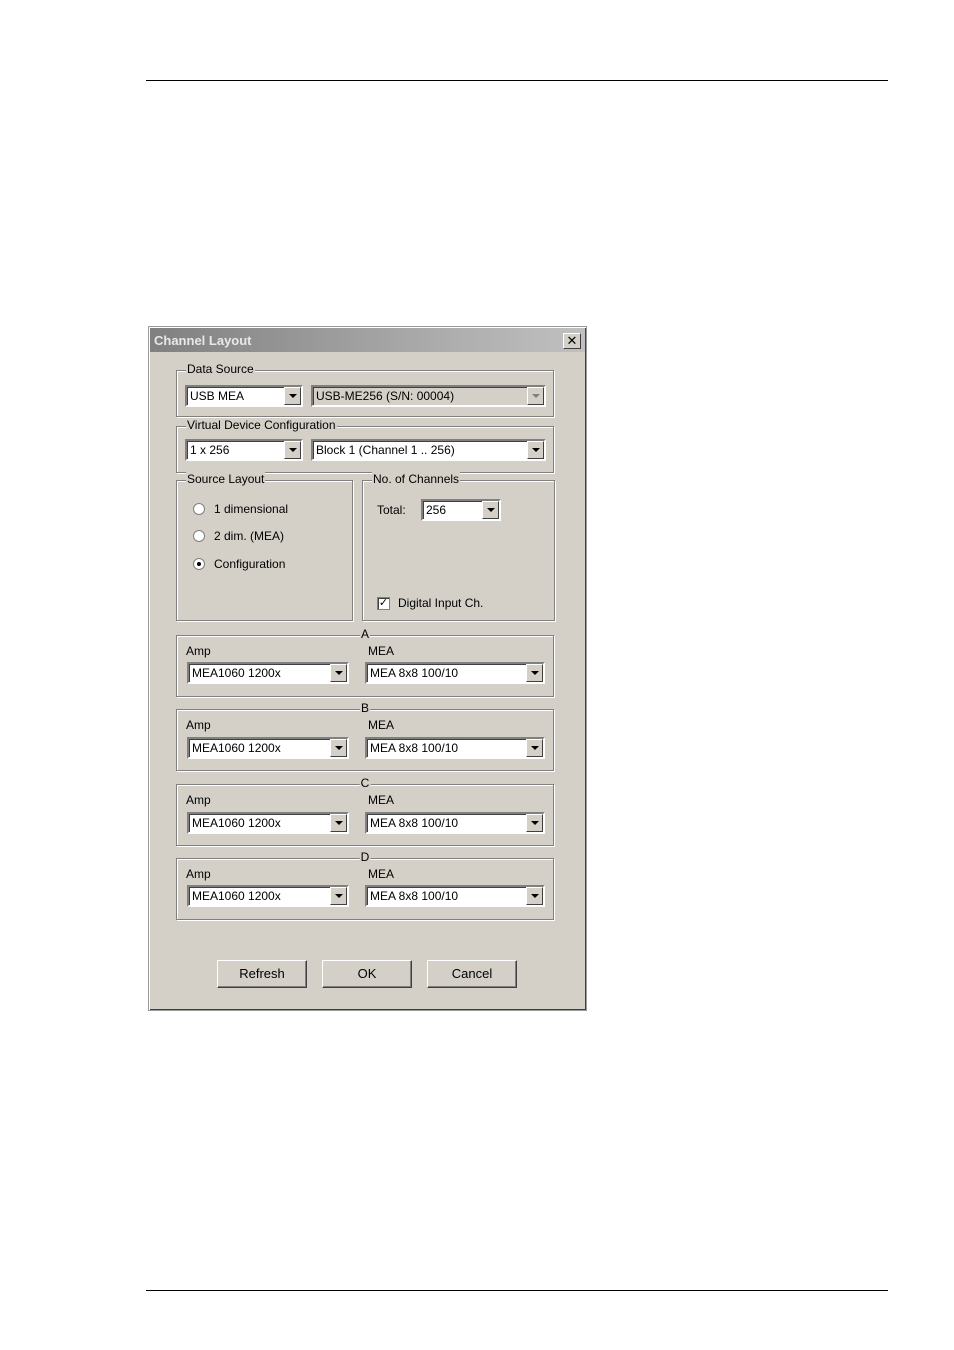 The height and width of the screenshot is (1350, 954). What do you see at coordinates (236, 748) in the screenshot?
I see `amp-b-value: MEA1060 1200x` at bounding box center [236, 748].